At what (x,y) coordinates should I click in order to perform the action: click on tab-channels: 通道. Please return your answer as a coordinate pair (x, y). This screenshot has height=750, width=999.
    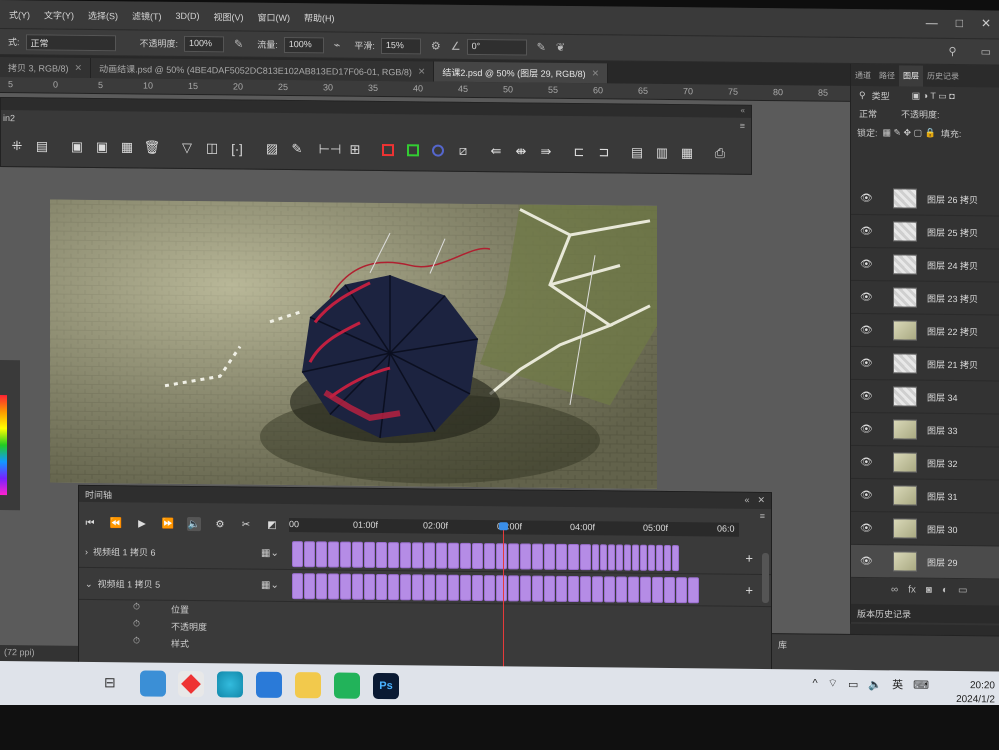
    Looking at the image, I should click on (863, 74).